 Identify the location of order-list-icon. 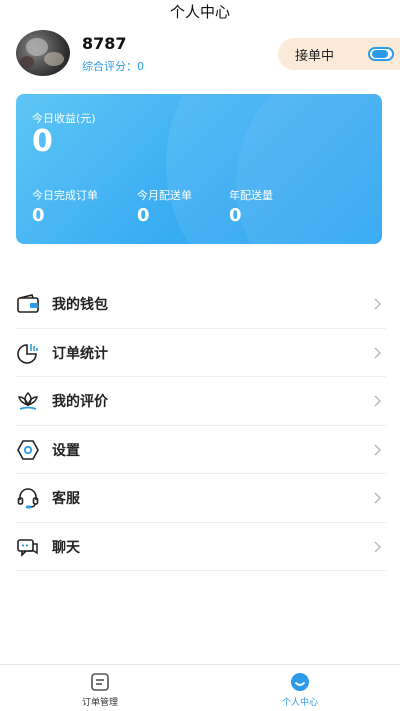
(100, 682).